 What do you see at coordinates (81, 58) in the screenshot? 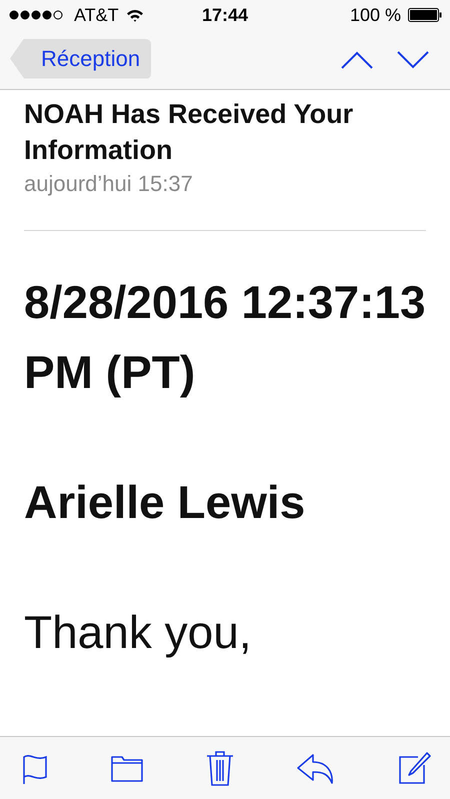
I see `back-button: Réception` at bounding box center [81, 58].